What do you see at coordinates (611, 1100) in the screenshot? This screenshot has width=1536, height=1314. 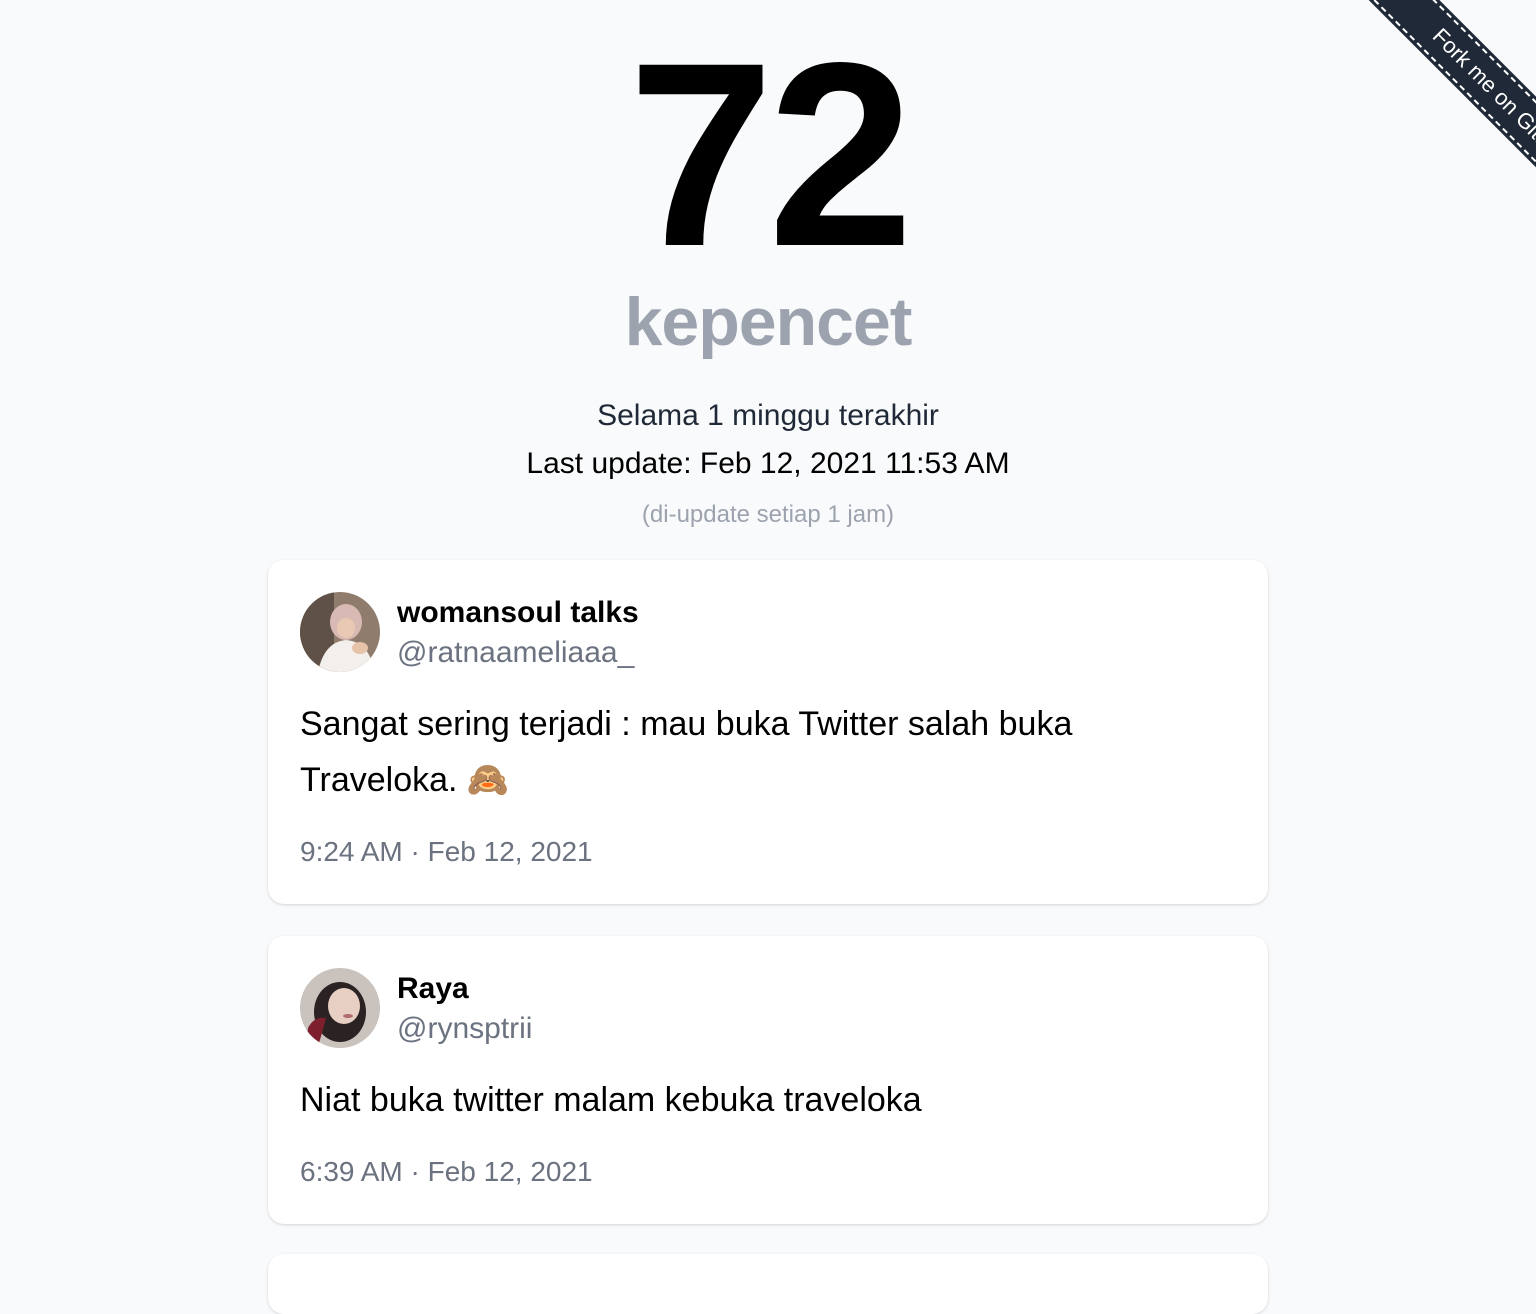 I see `tweet-text: Niat buka twitter malam kebuka traveloka` at bounding box center [611, 1100].